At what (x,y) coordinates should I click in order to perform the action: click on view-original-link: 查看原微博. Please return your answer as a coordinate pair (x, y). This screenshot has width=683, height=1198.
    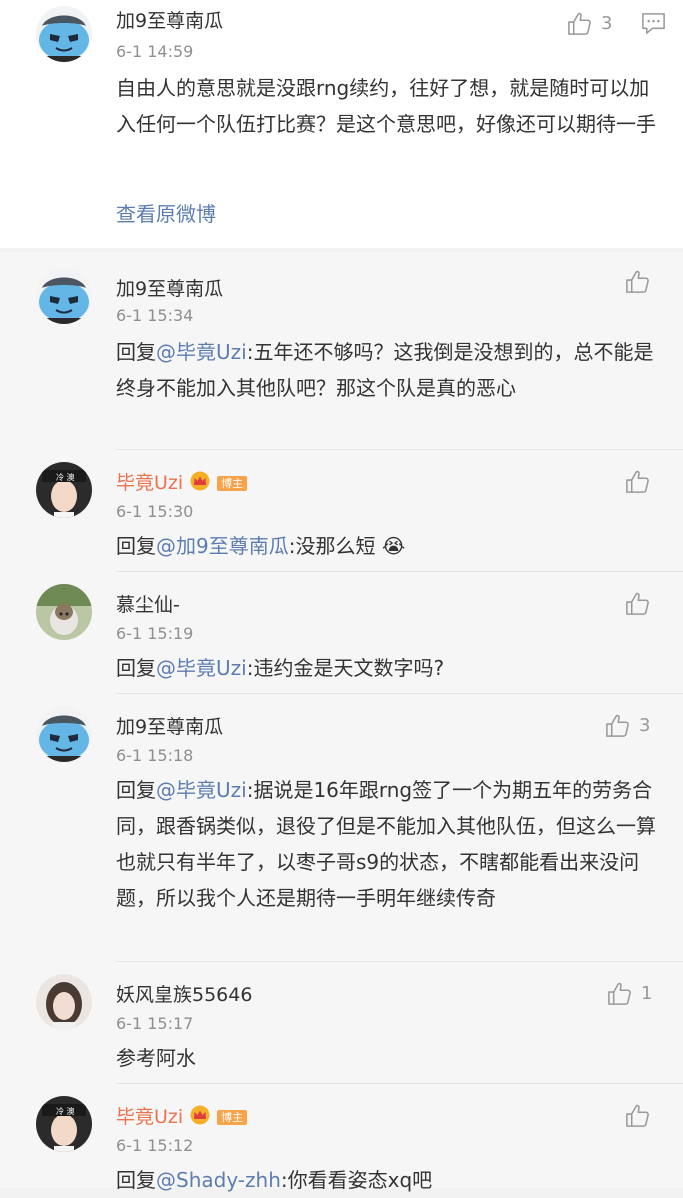
    Looking at the image, I should click on (166, 214).